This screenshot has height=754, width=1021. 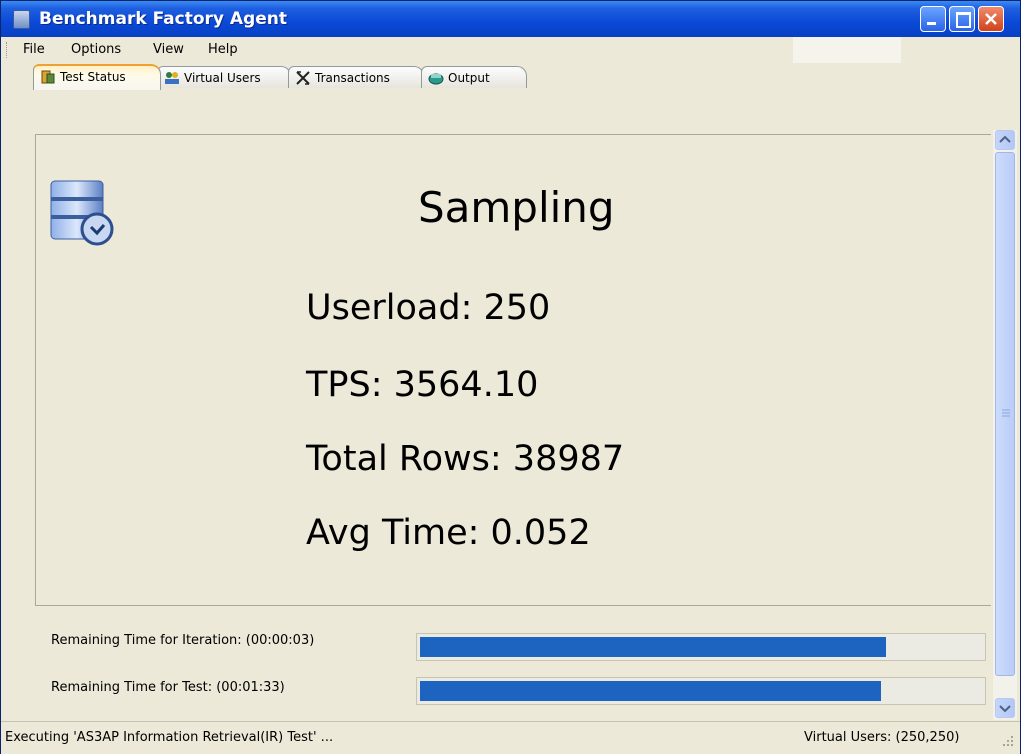 What do you see at coordinates (847, 50) in the screenshot?
I see `menu-bar-spacer` at bounding box center [847, 50].